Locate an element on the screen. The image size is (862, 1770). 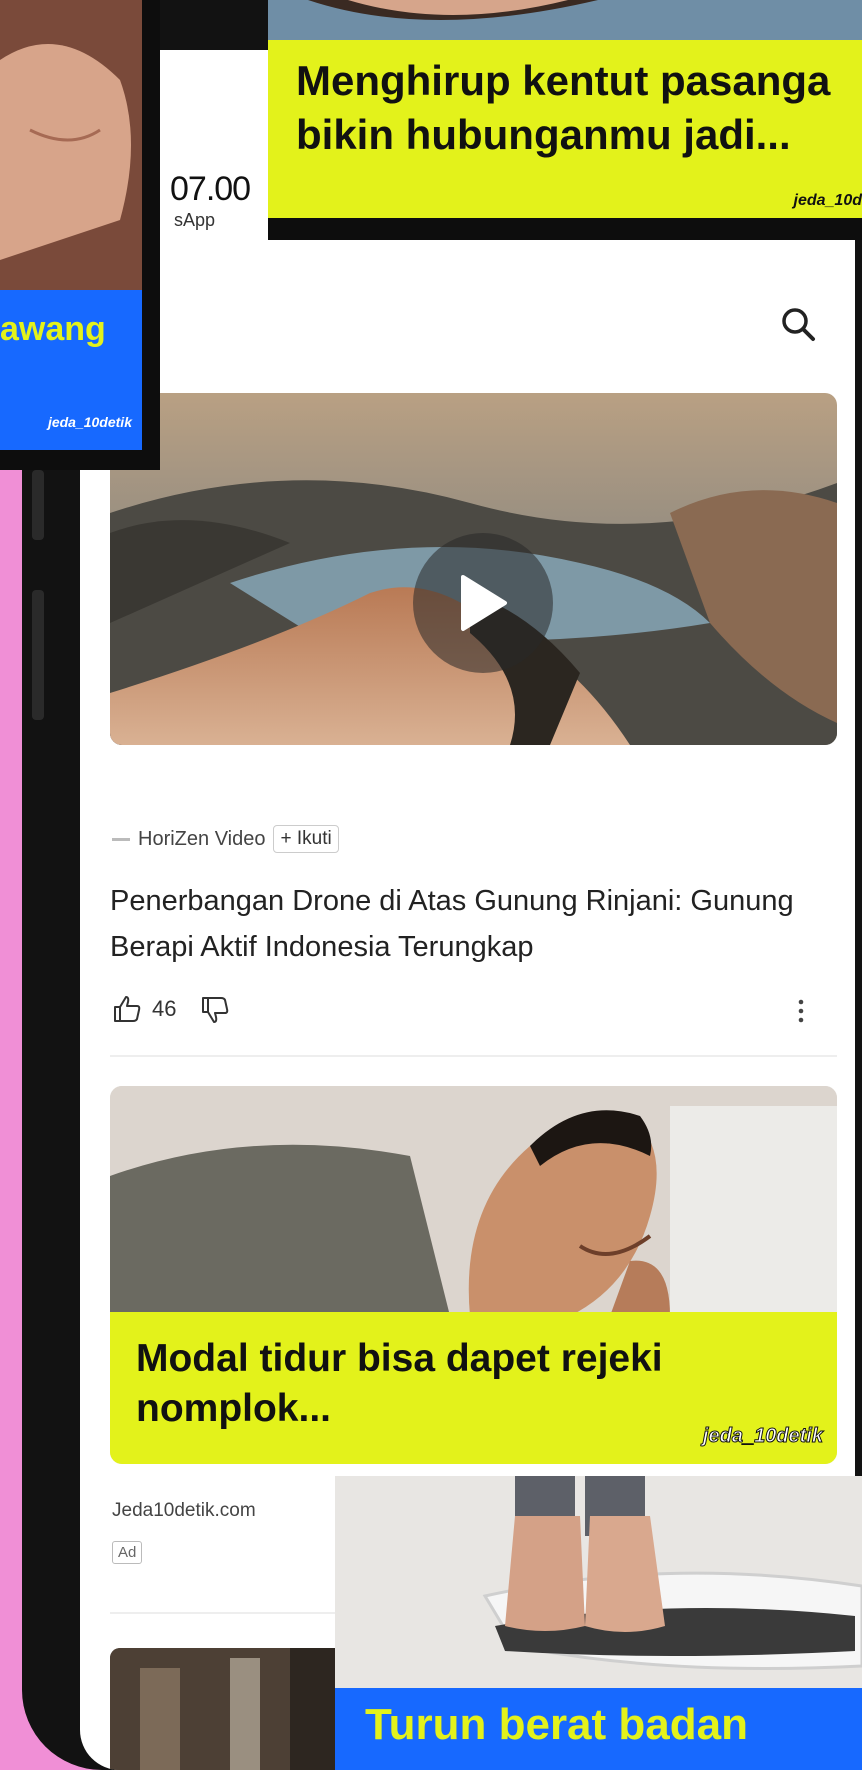
search-icon is located at coordinates (798, 324).